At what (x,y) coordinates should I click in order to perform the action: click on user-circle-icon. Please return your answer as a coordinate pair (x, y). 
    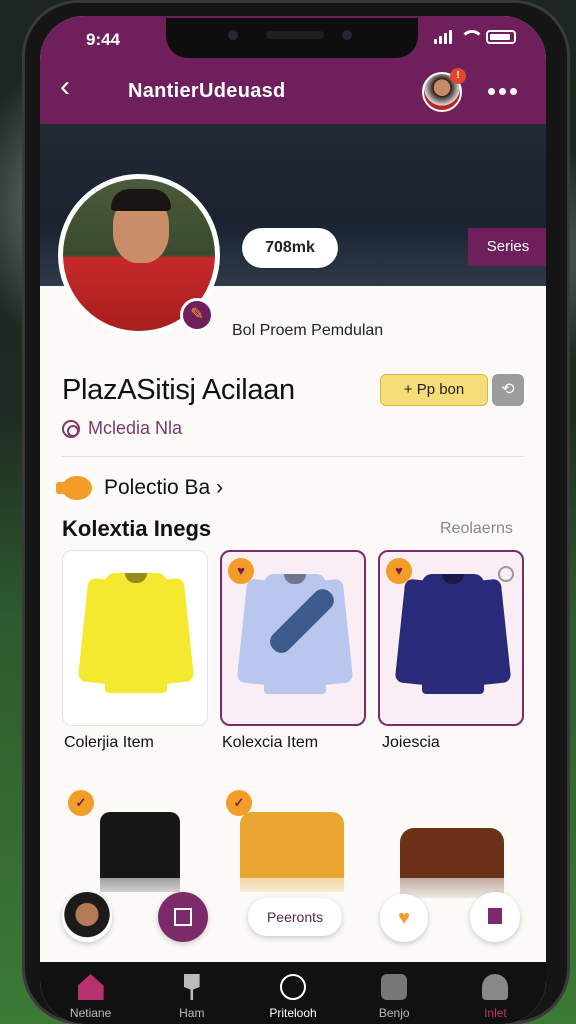
    Looking at the image, I should click on (293, 987).